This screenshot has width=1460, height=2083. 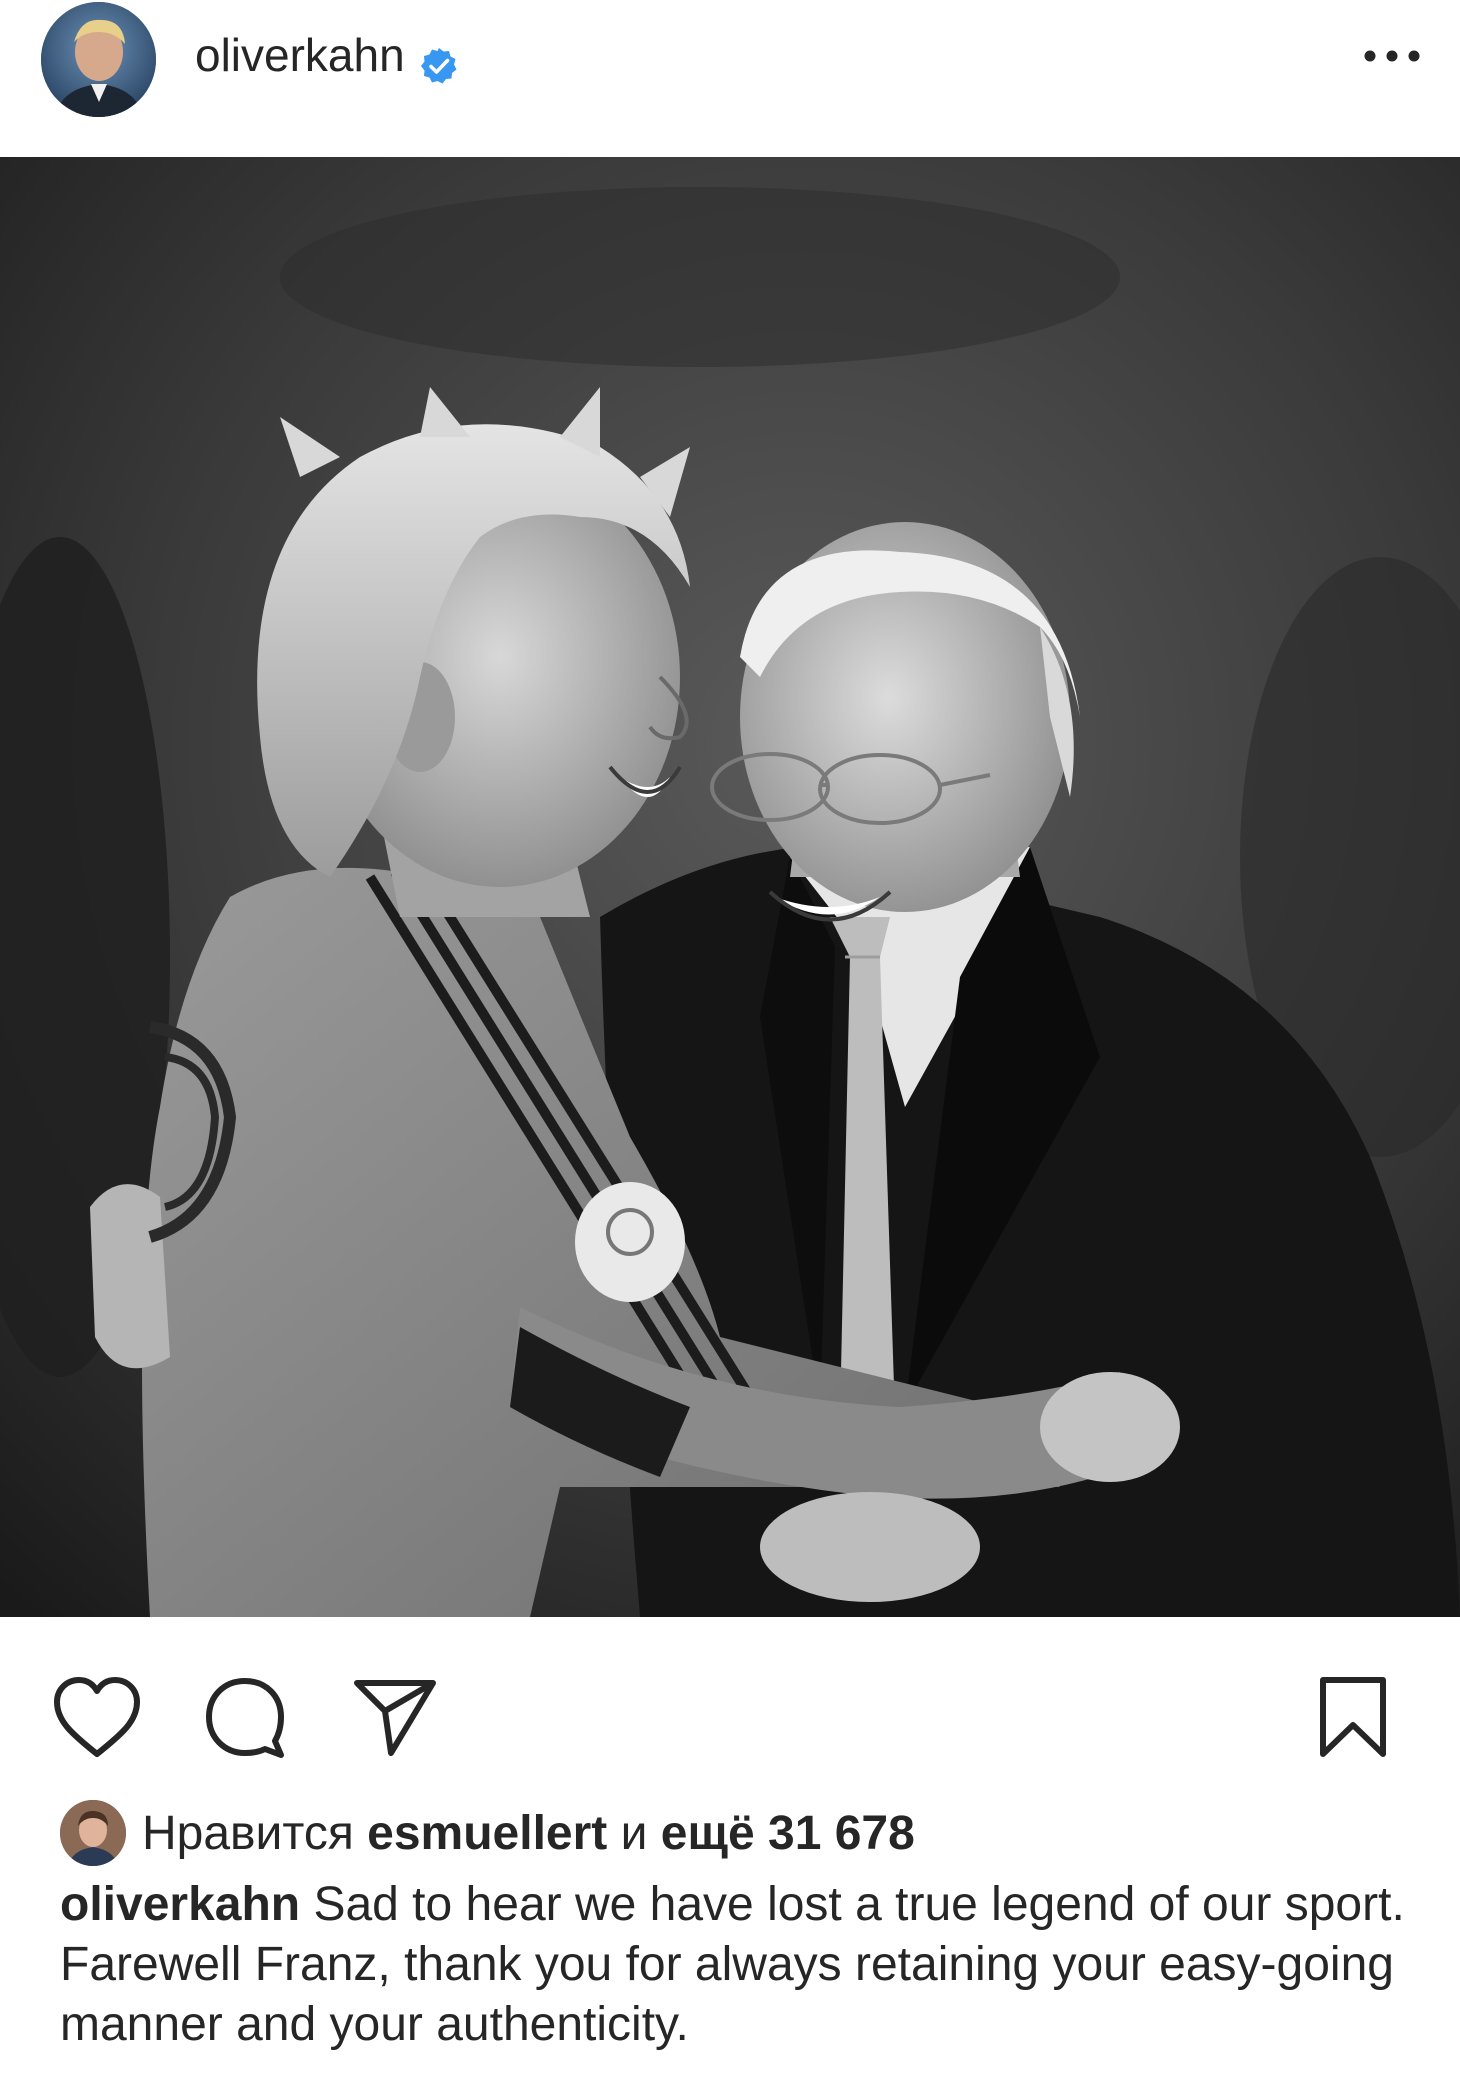 I want to click on likes-row: Нравится esmuellert и ещё 31 678, so click(x=487, y=1833).